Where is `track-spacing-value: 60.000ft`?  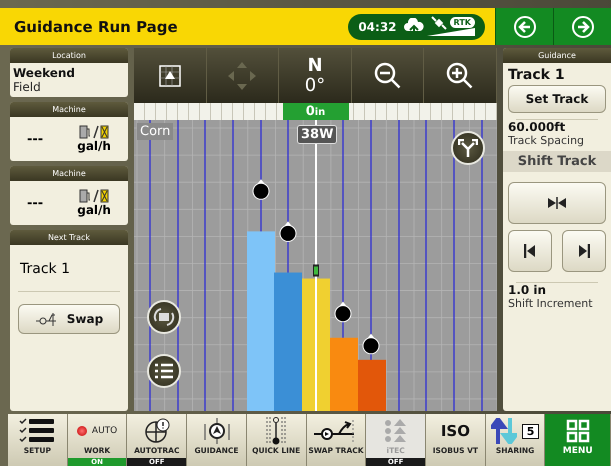
track-spacing-value: 60.000ft is located at coordinates (537, 127).